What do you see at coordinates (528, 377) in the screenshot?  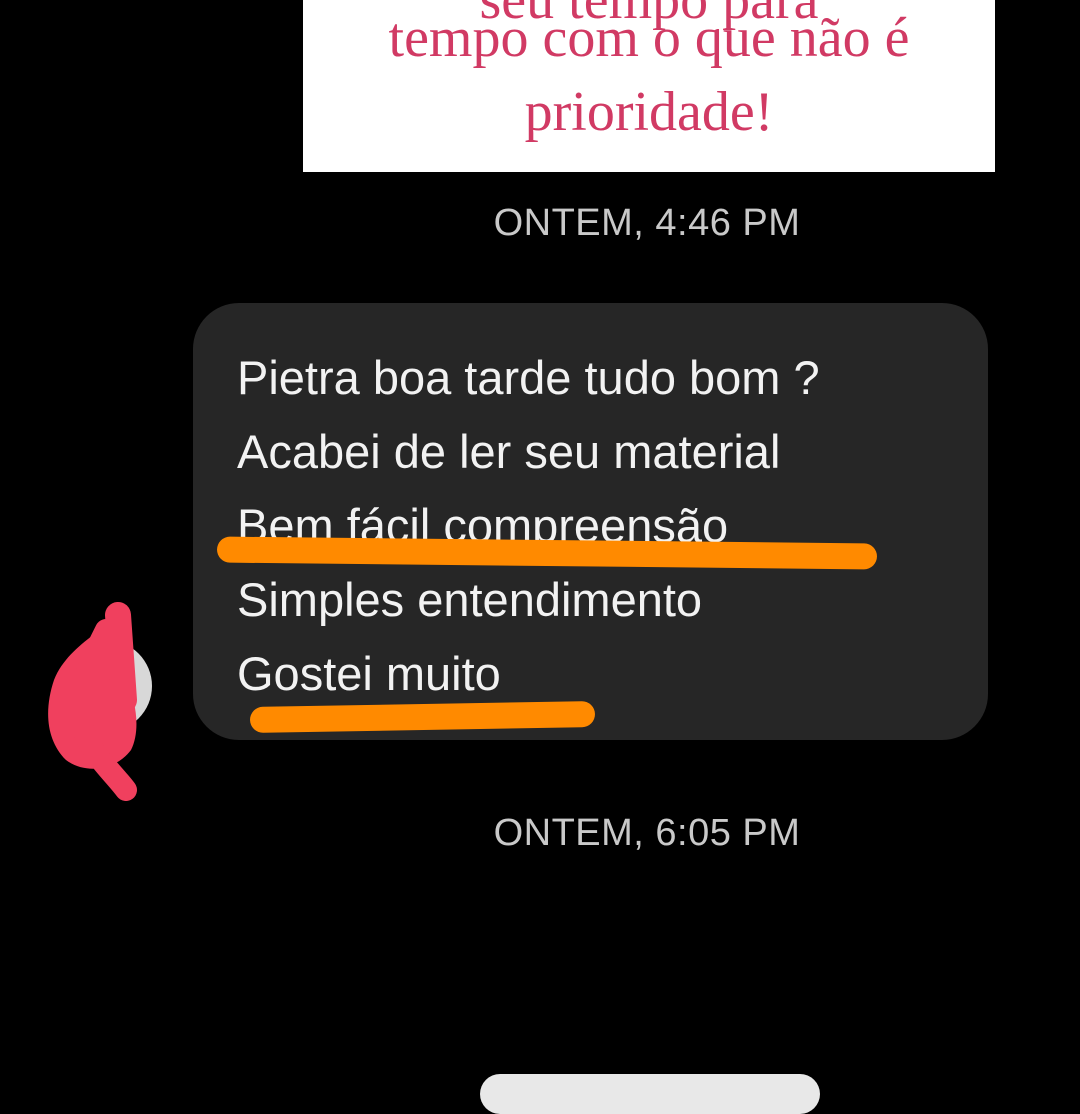 I see `message-line: Pietra boa tarde tudo bom ?` at bounding box center [528, 377].